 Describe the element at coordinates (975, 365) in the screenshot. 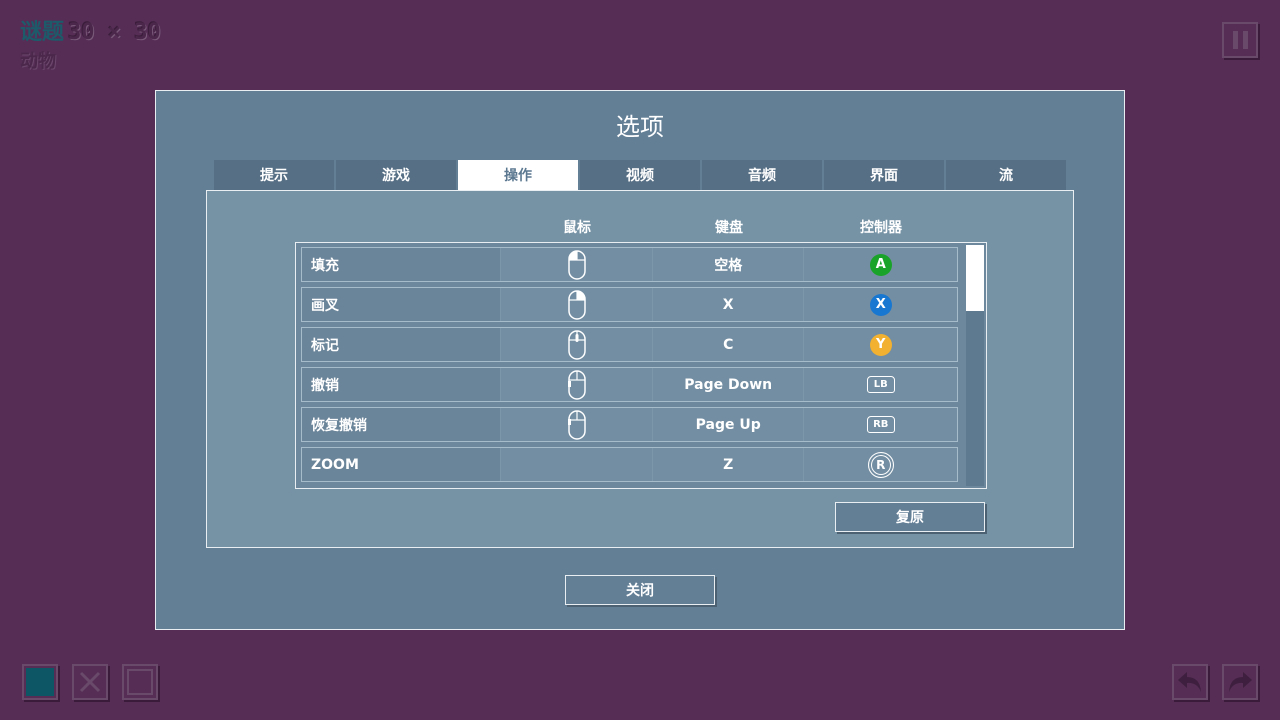

I see `scrollbar` at that location.